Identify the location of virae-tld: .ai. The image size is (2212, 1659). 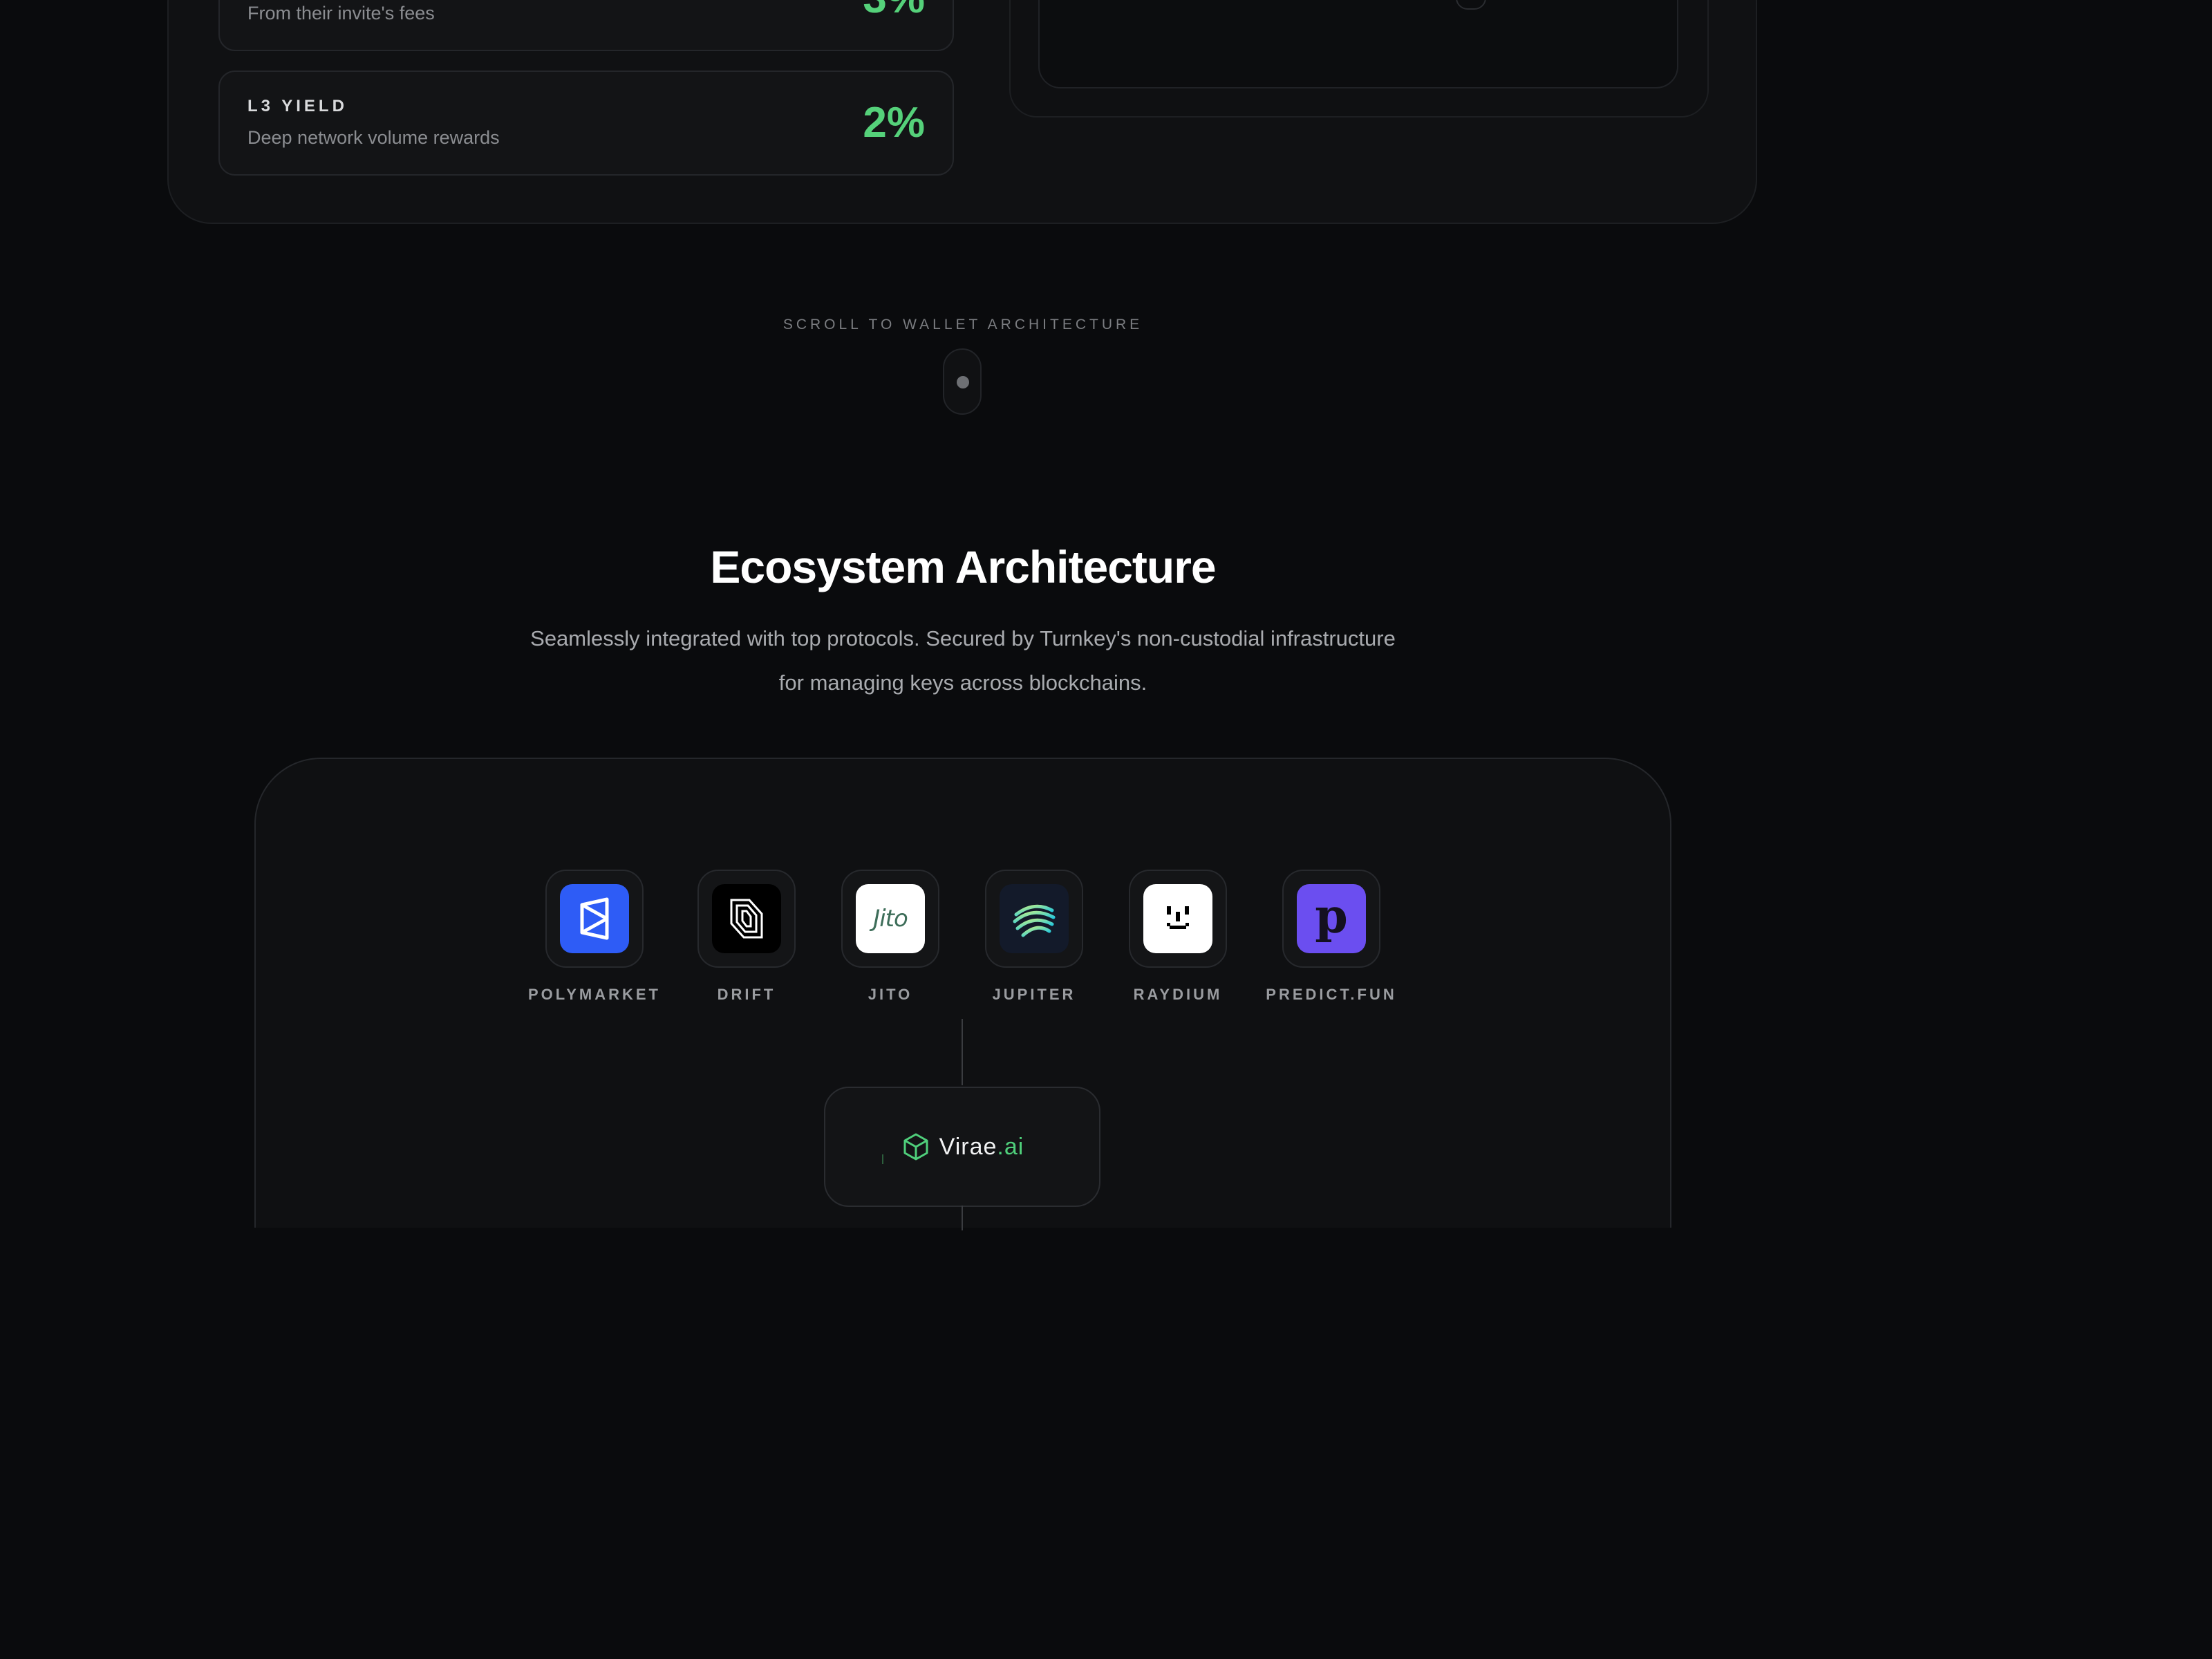
(1011, 1146).